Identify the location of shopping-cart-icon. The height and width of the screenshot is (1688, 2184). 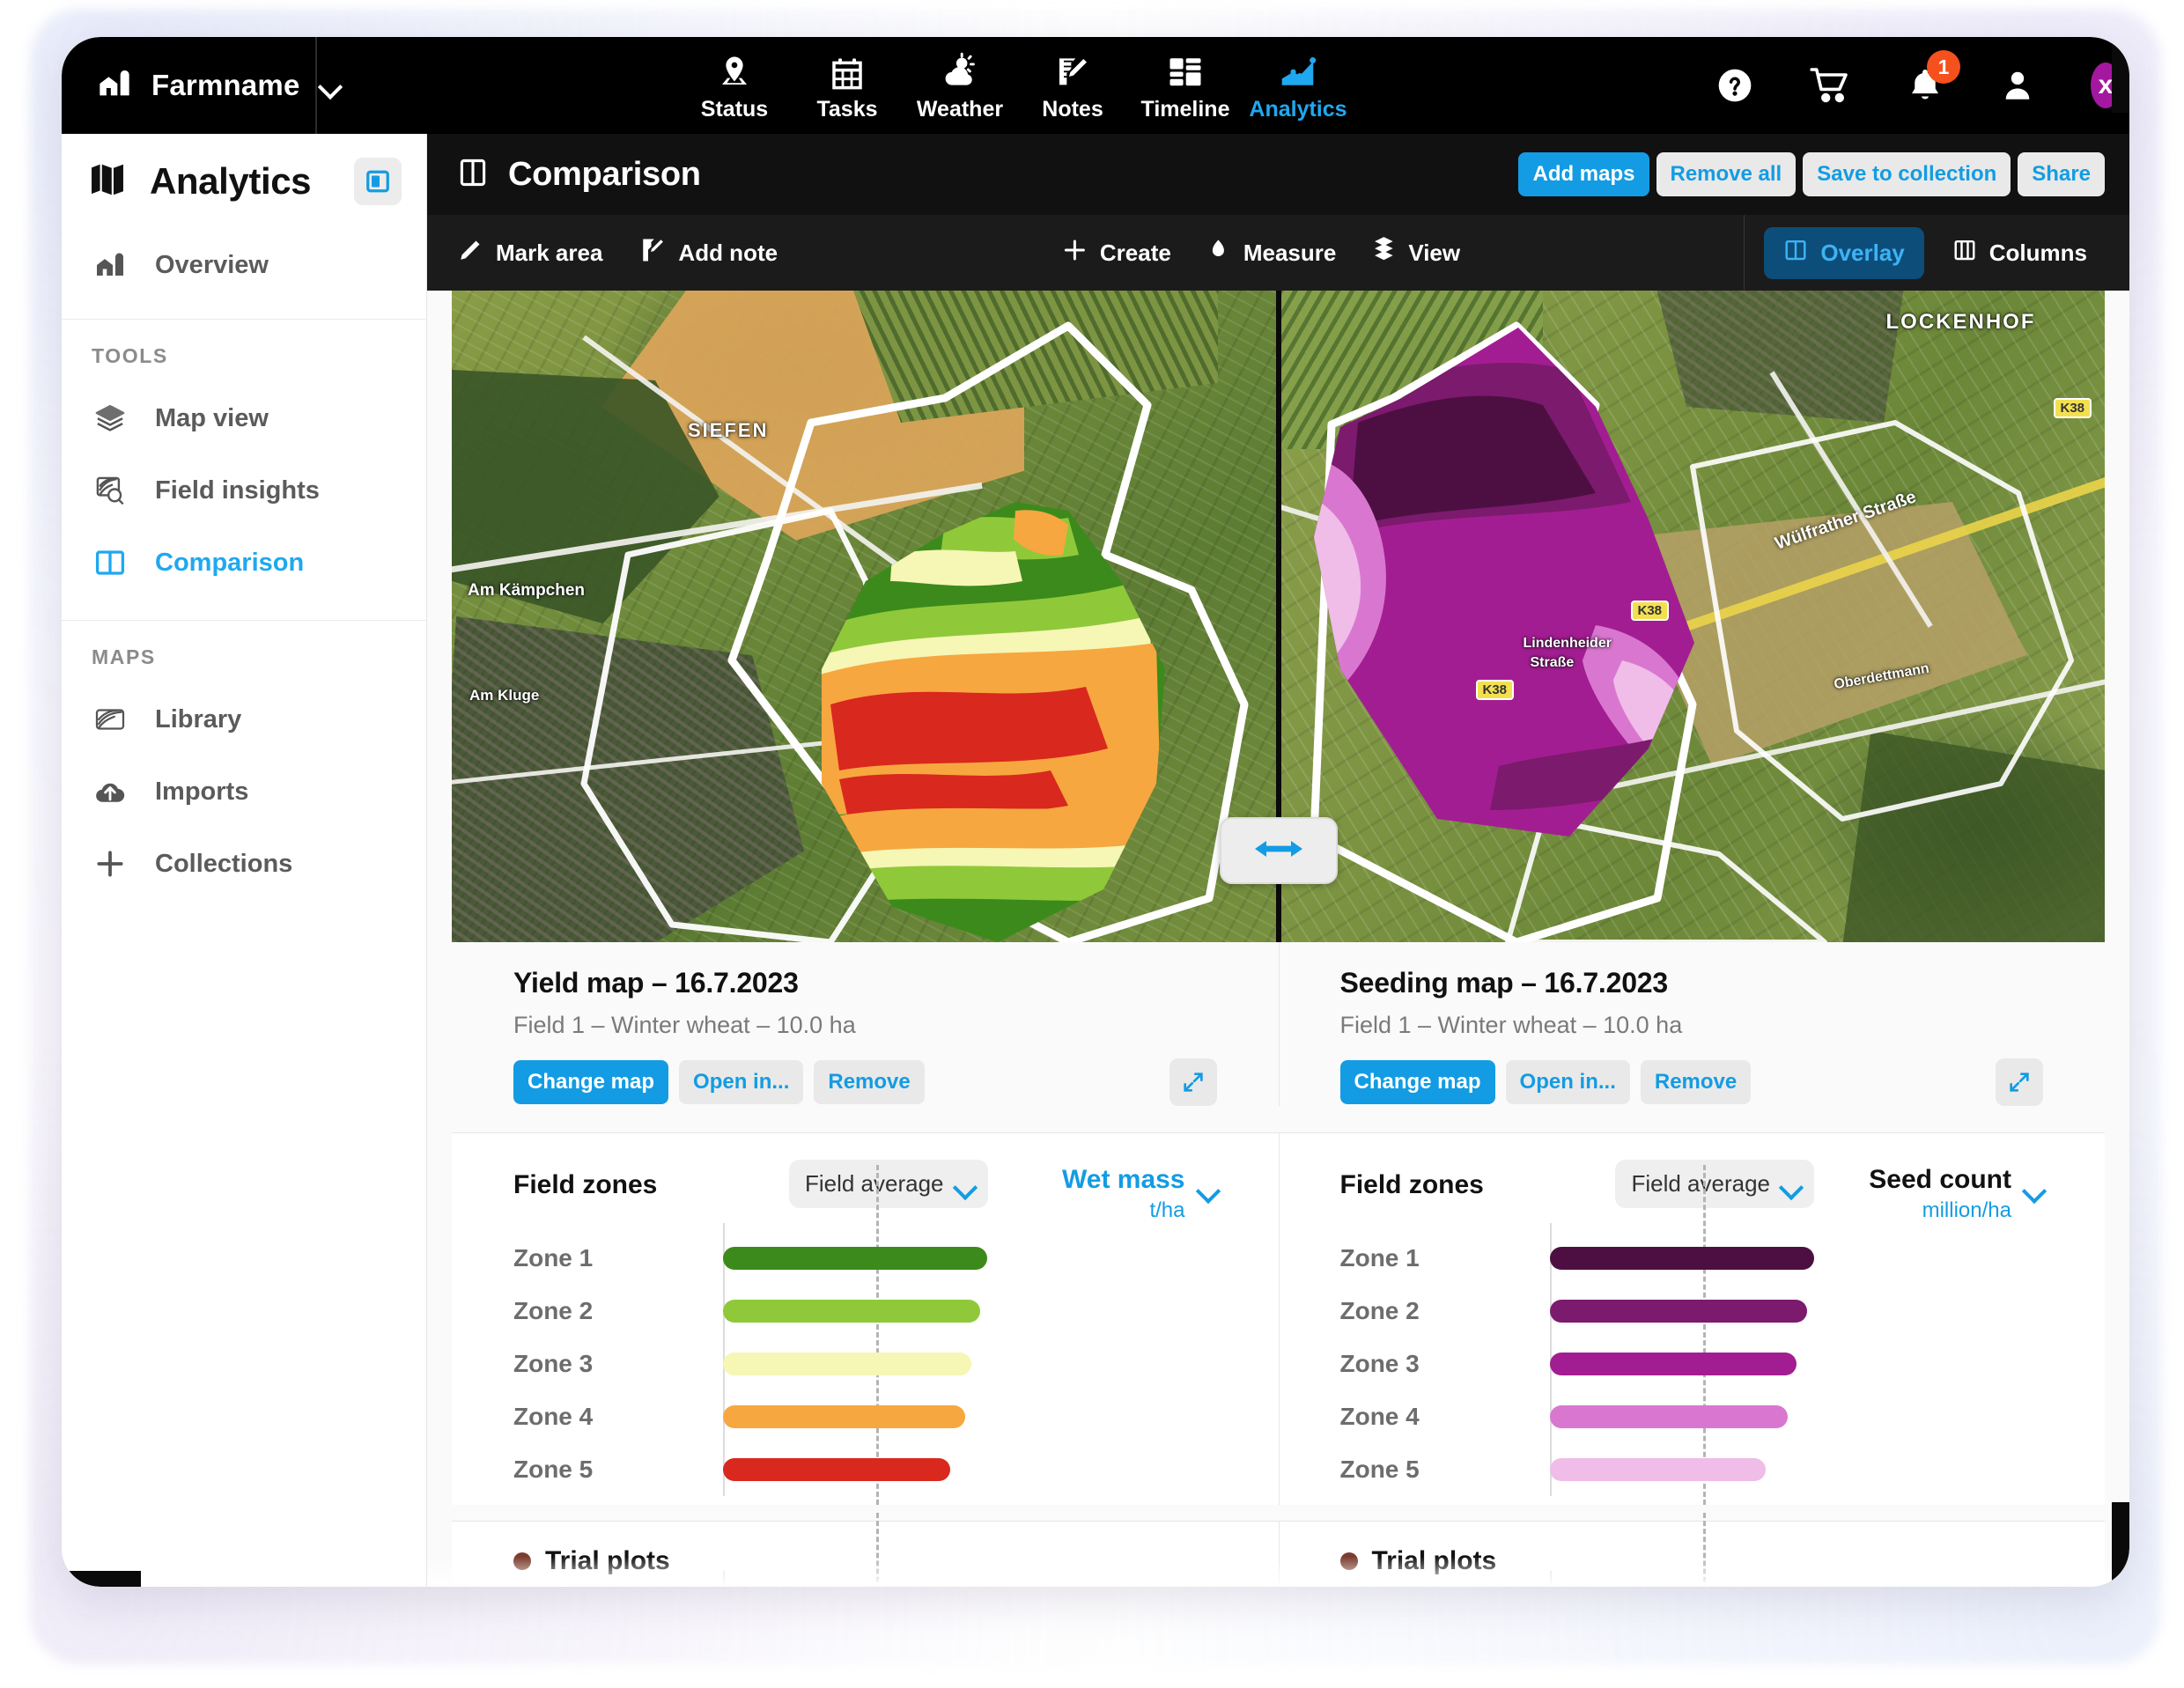
(1830, 85).